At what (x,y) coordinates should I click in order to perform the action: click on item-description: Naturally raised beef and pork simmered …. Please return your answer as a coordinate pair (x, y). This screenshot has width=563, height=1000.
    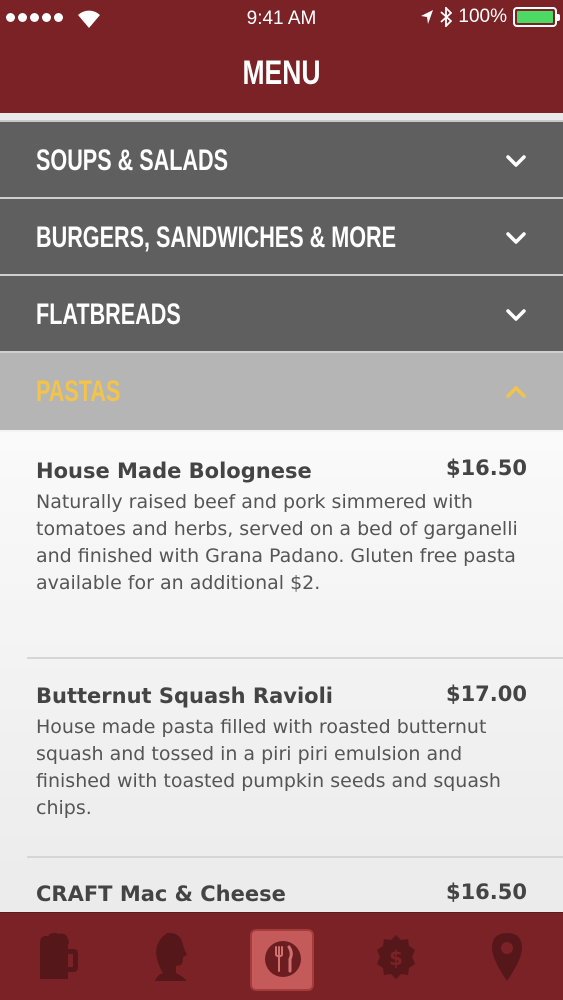
    Looking at the image, I should click on (277, 542).